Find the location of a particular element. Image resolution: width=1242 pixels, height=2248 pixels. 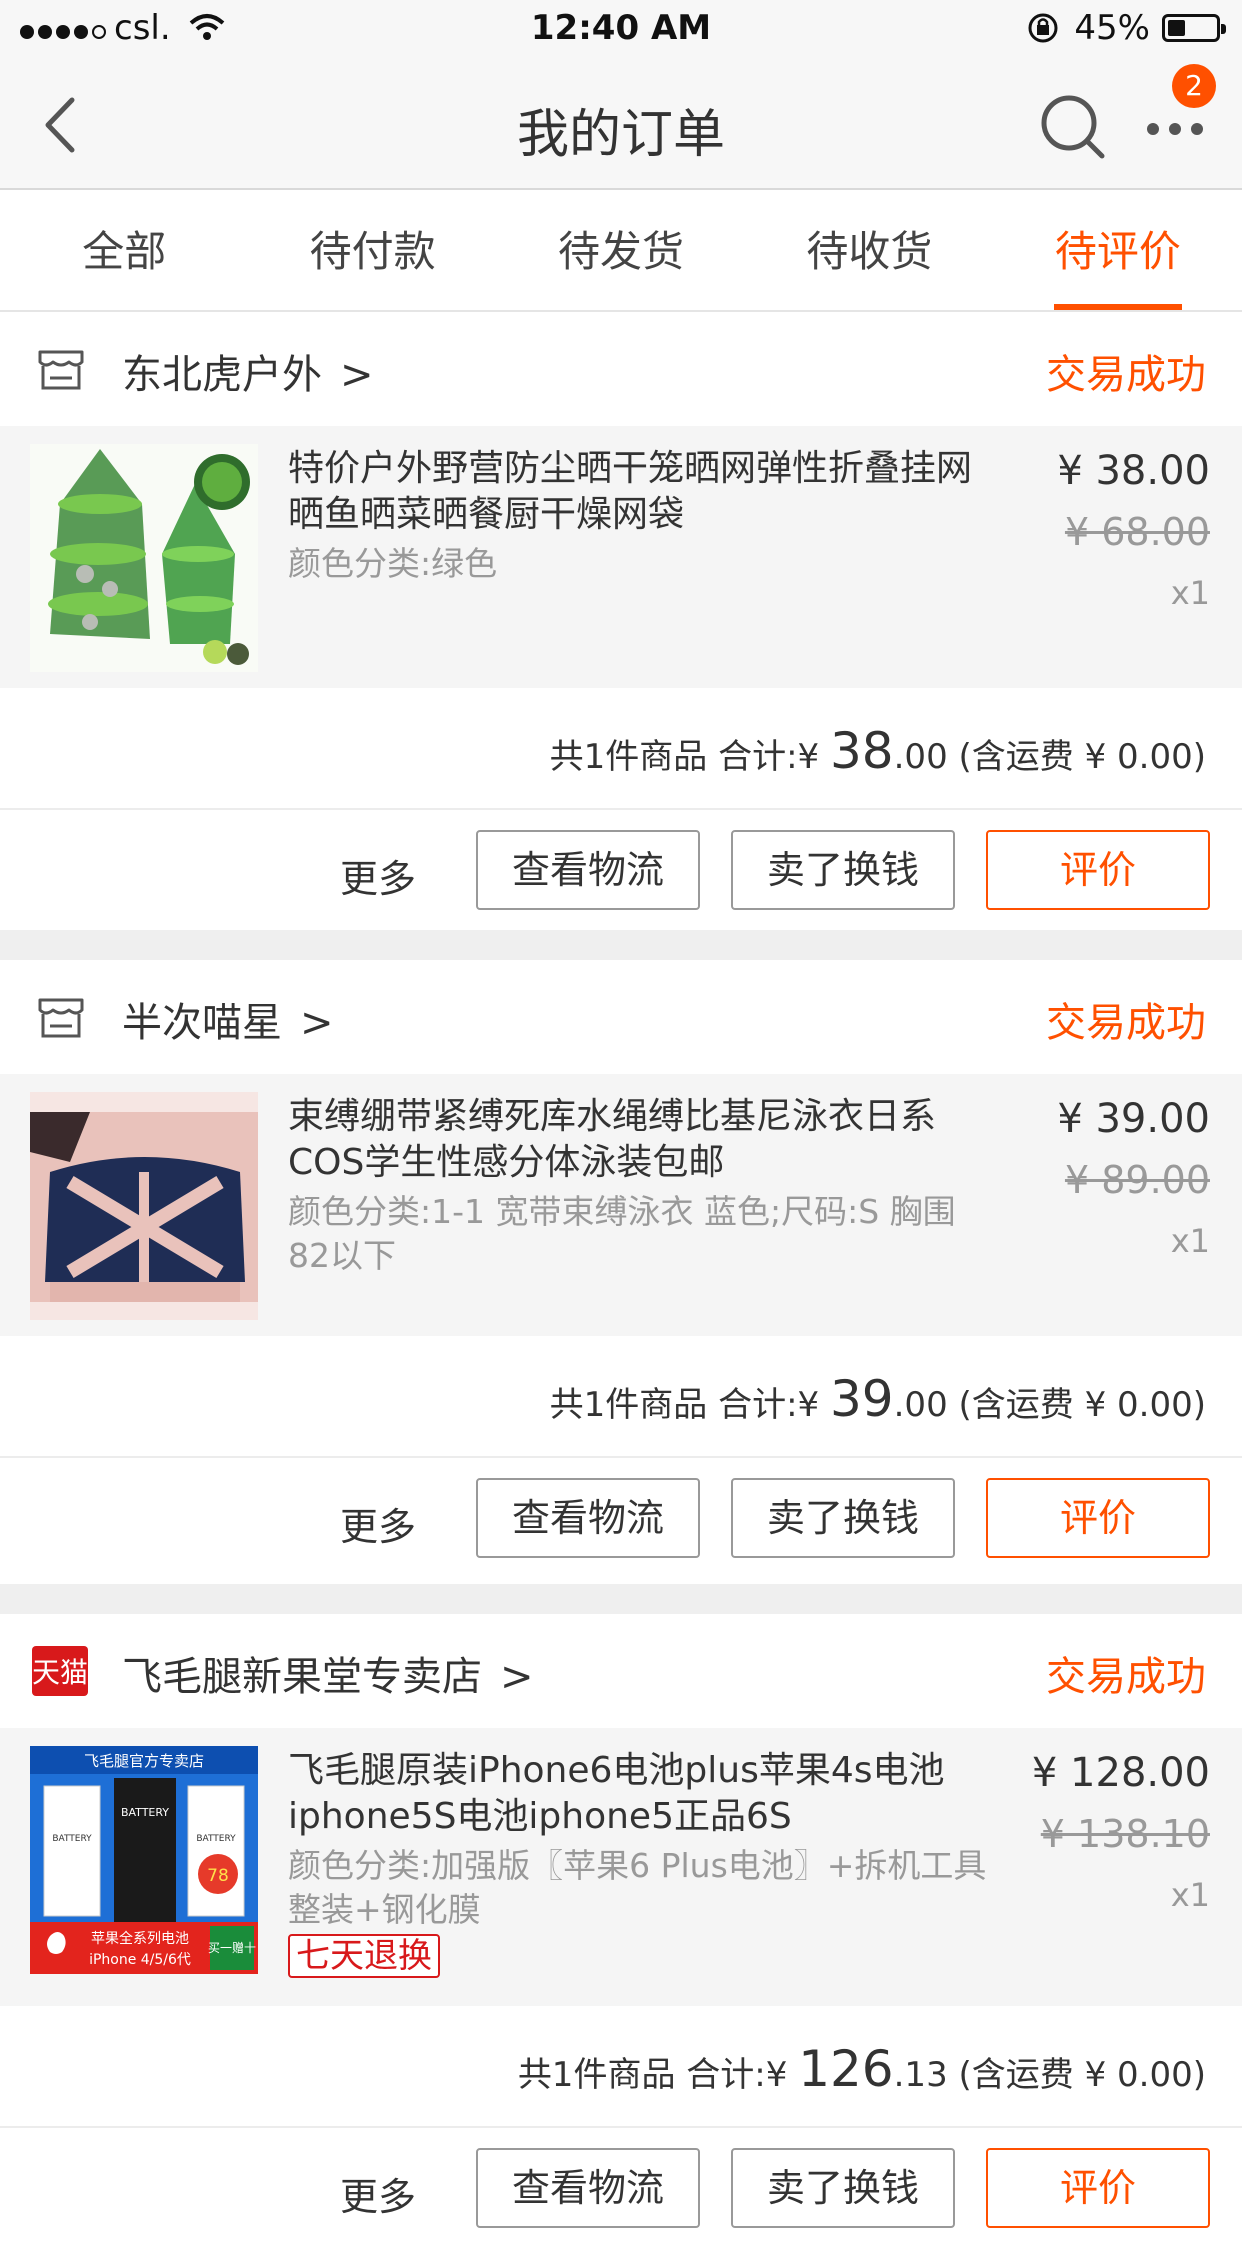

product-price: ¥ 128.00 is located at coordinates (1120, 1773).